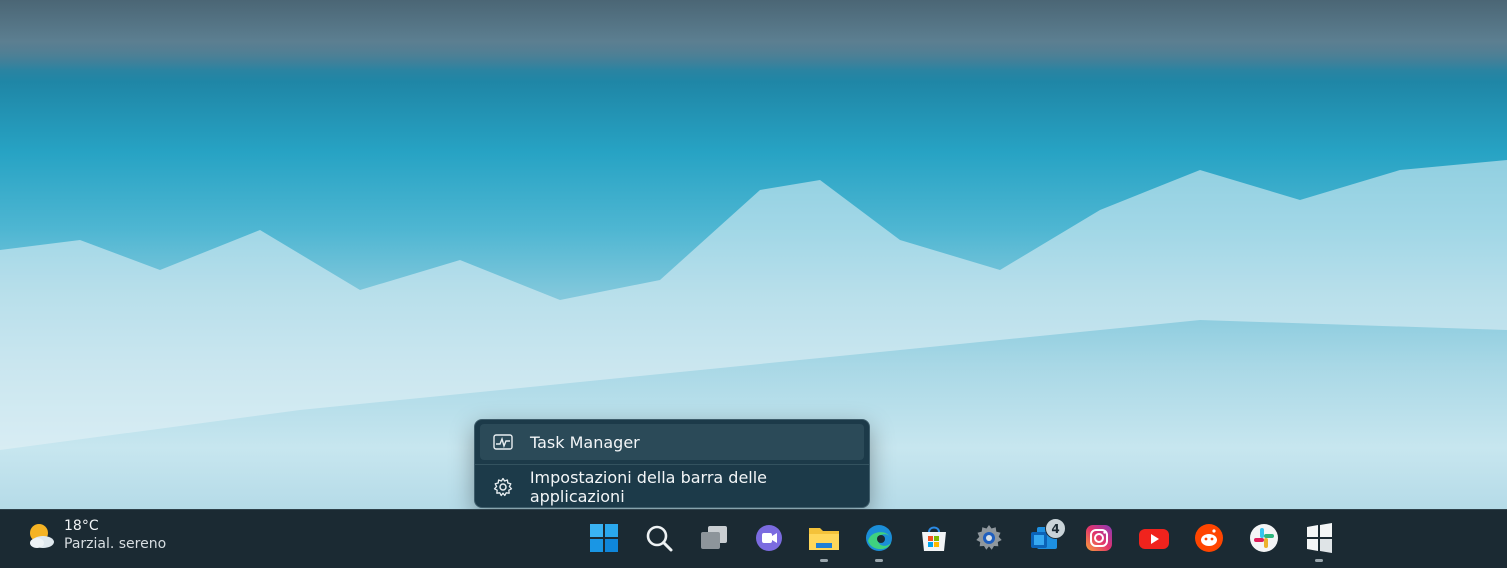 The image size is (1507, 568). What do you see at coordinates (659, 538) in the screenshot?
I see `search-icon` at bounding box center [659, 538].